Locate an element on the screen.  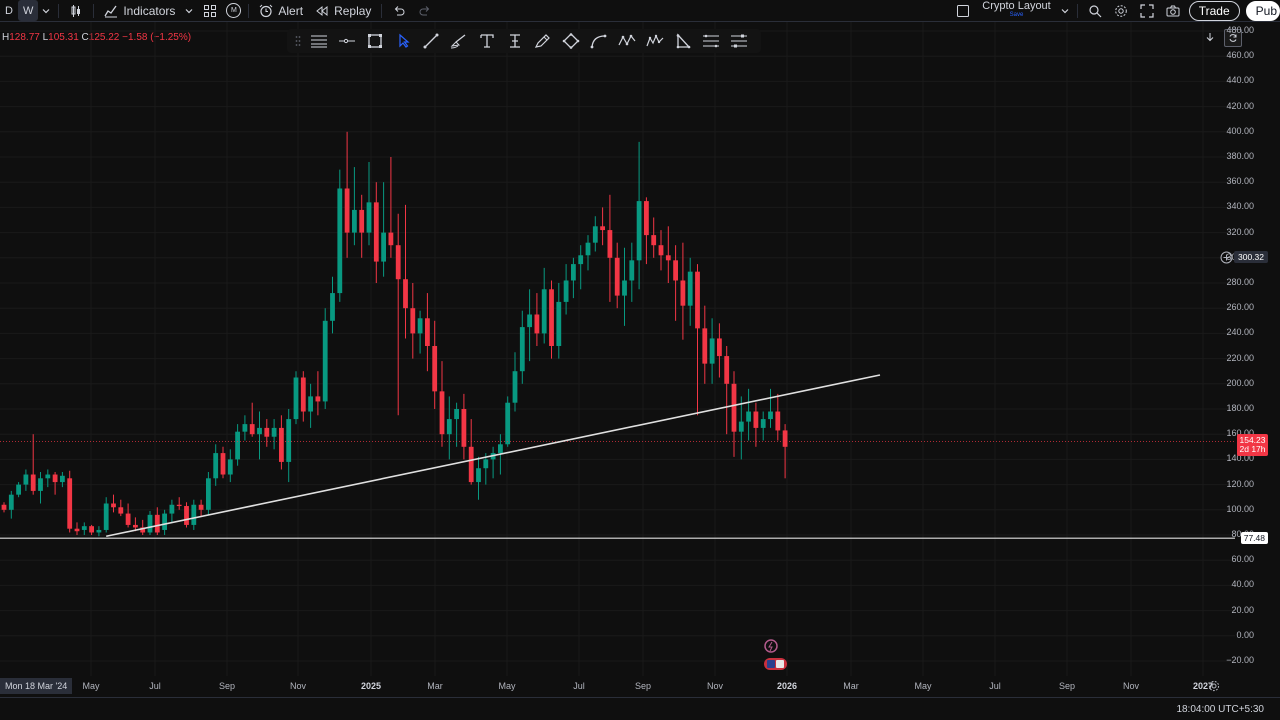
m-badge-button: M is located at coordinates (233, 10).